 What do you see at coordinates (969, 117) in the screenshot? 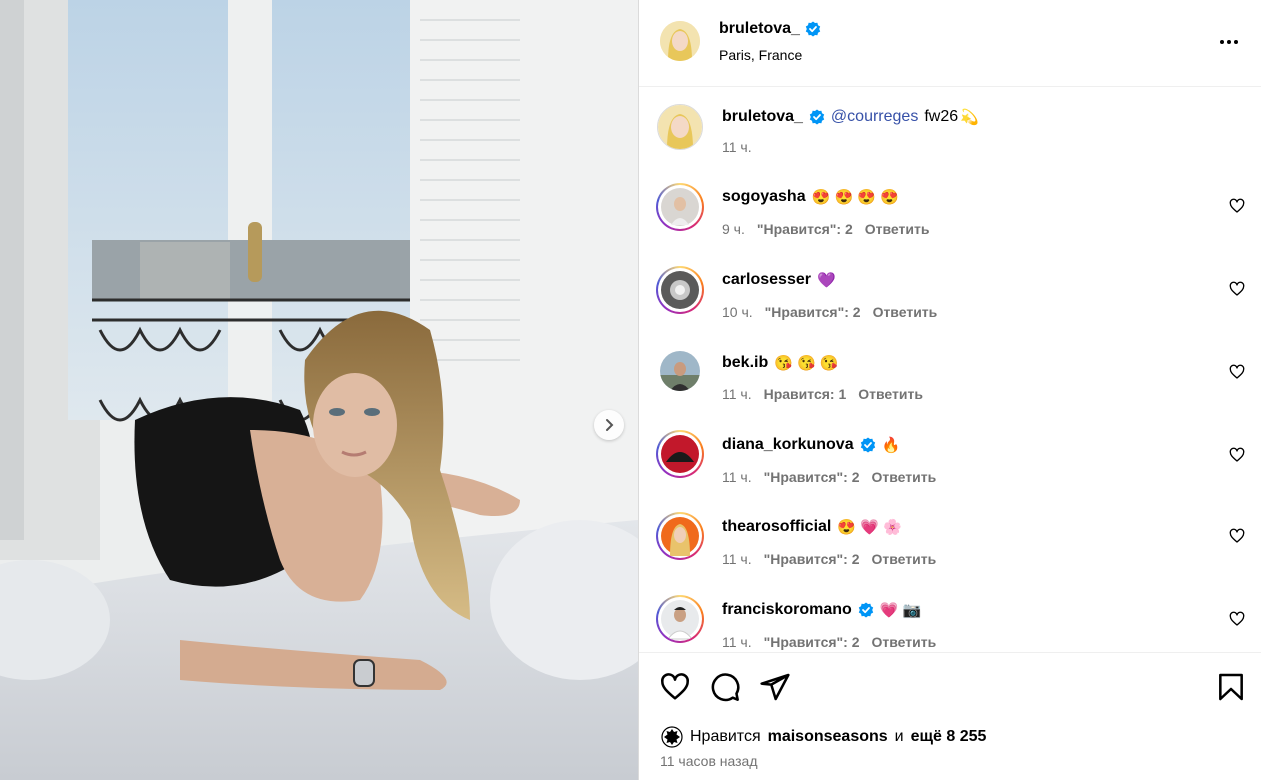
I see `caption-emoji: 💫` at bounding box center [969, 117].